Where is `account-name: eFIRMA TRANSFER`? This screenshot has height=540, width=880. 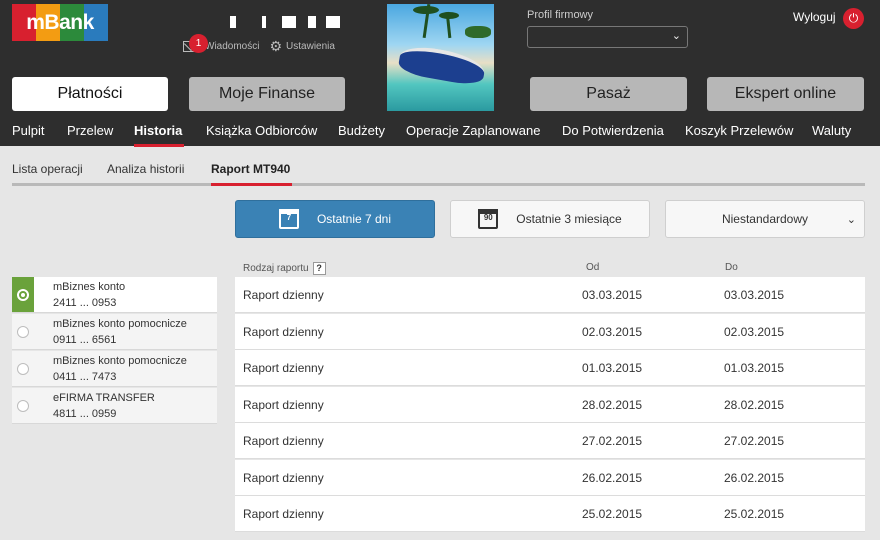 account-name: eFIRMA TRANSFER is located at coordinates (104, 398).